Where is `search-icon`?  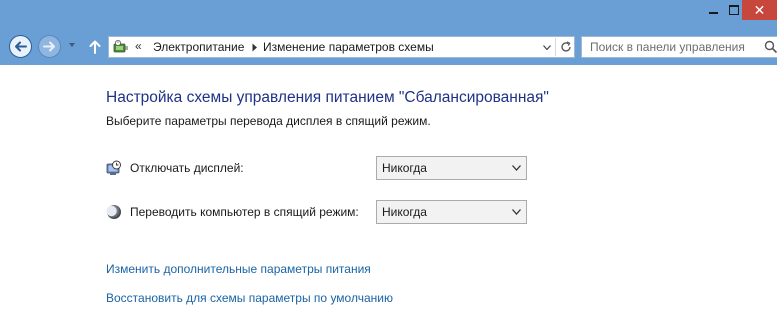
search-icon is located at coordinates (770, 47).